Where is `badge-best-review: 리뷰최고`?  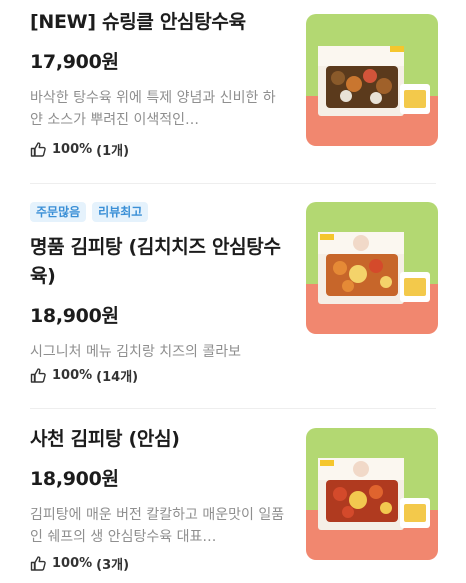 badge-best-review: 리뷰최고 is located at coordinates (120, 212).